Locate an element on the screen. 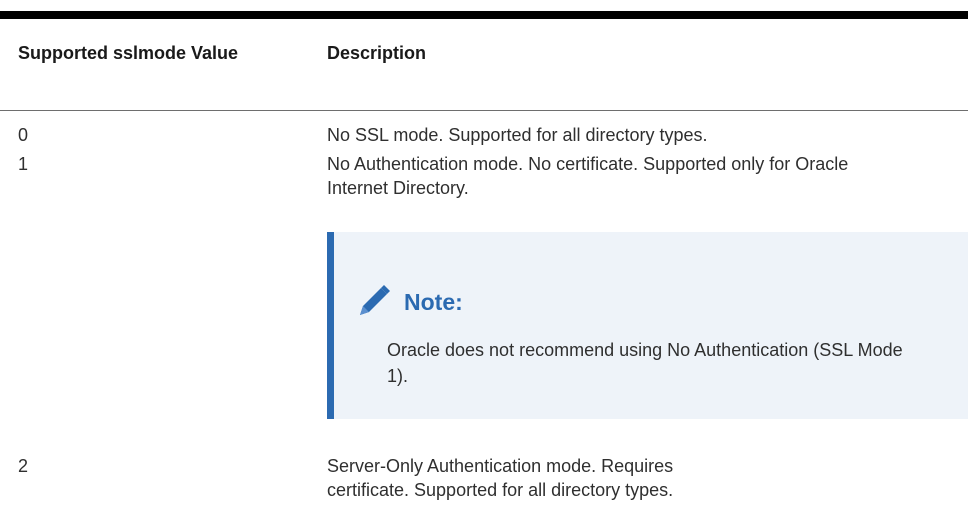 The height and width of the screenshot is (523, 968). sslmode-value-cell: 2 is located at coordinates (23, 466).